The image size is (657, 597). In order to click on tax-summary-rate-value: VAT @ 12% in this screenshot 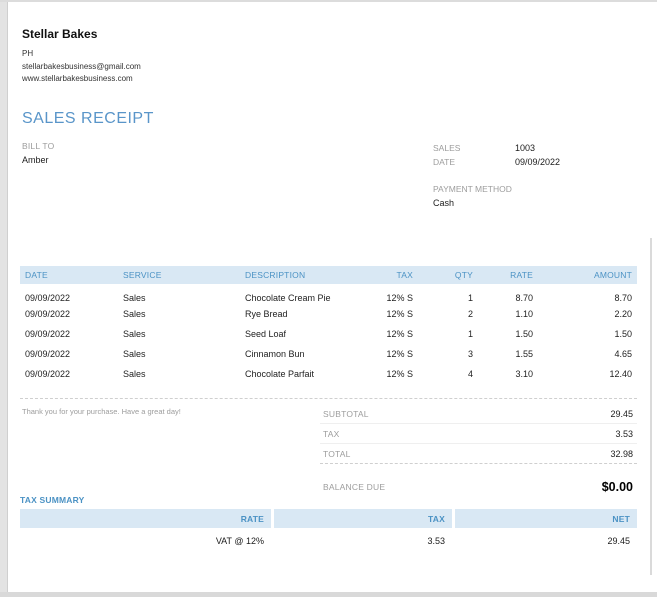, I will do `click(239, 541)`.